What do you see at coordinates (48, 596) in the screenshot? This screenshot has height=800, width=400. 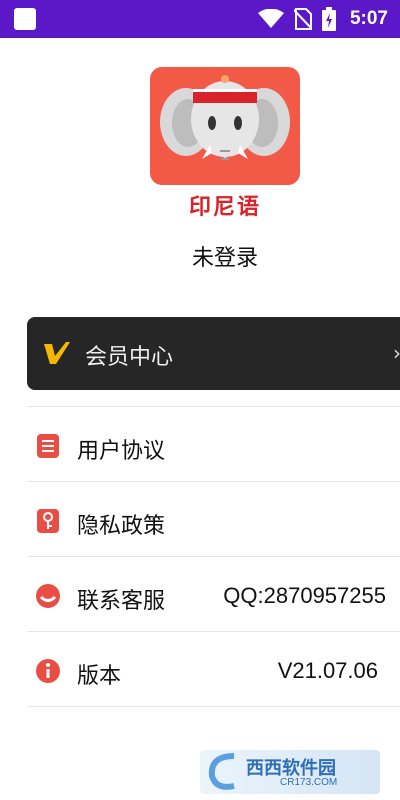 I see `customer-service-icon` at bounding box center [48, 596].